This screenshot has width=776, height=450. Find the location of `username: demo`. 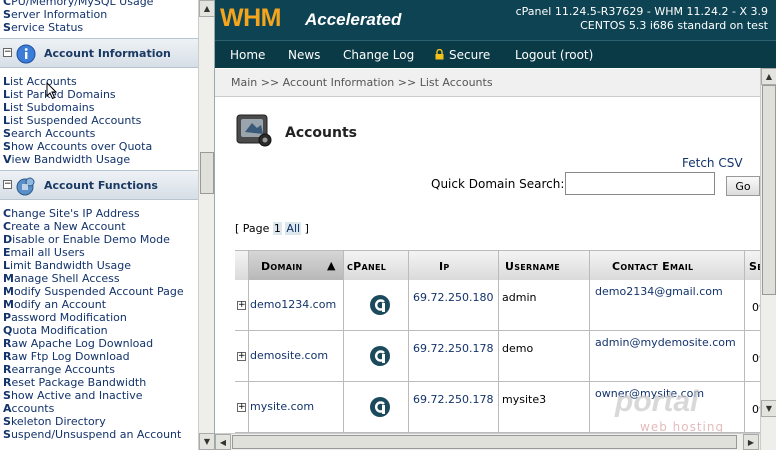

username: demo is located at coordinates (518, 348).